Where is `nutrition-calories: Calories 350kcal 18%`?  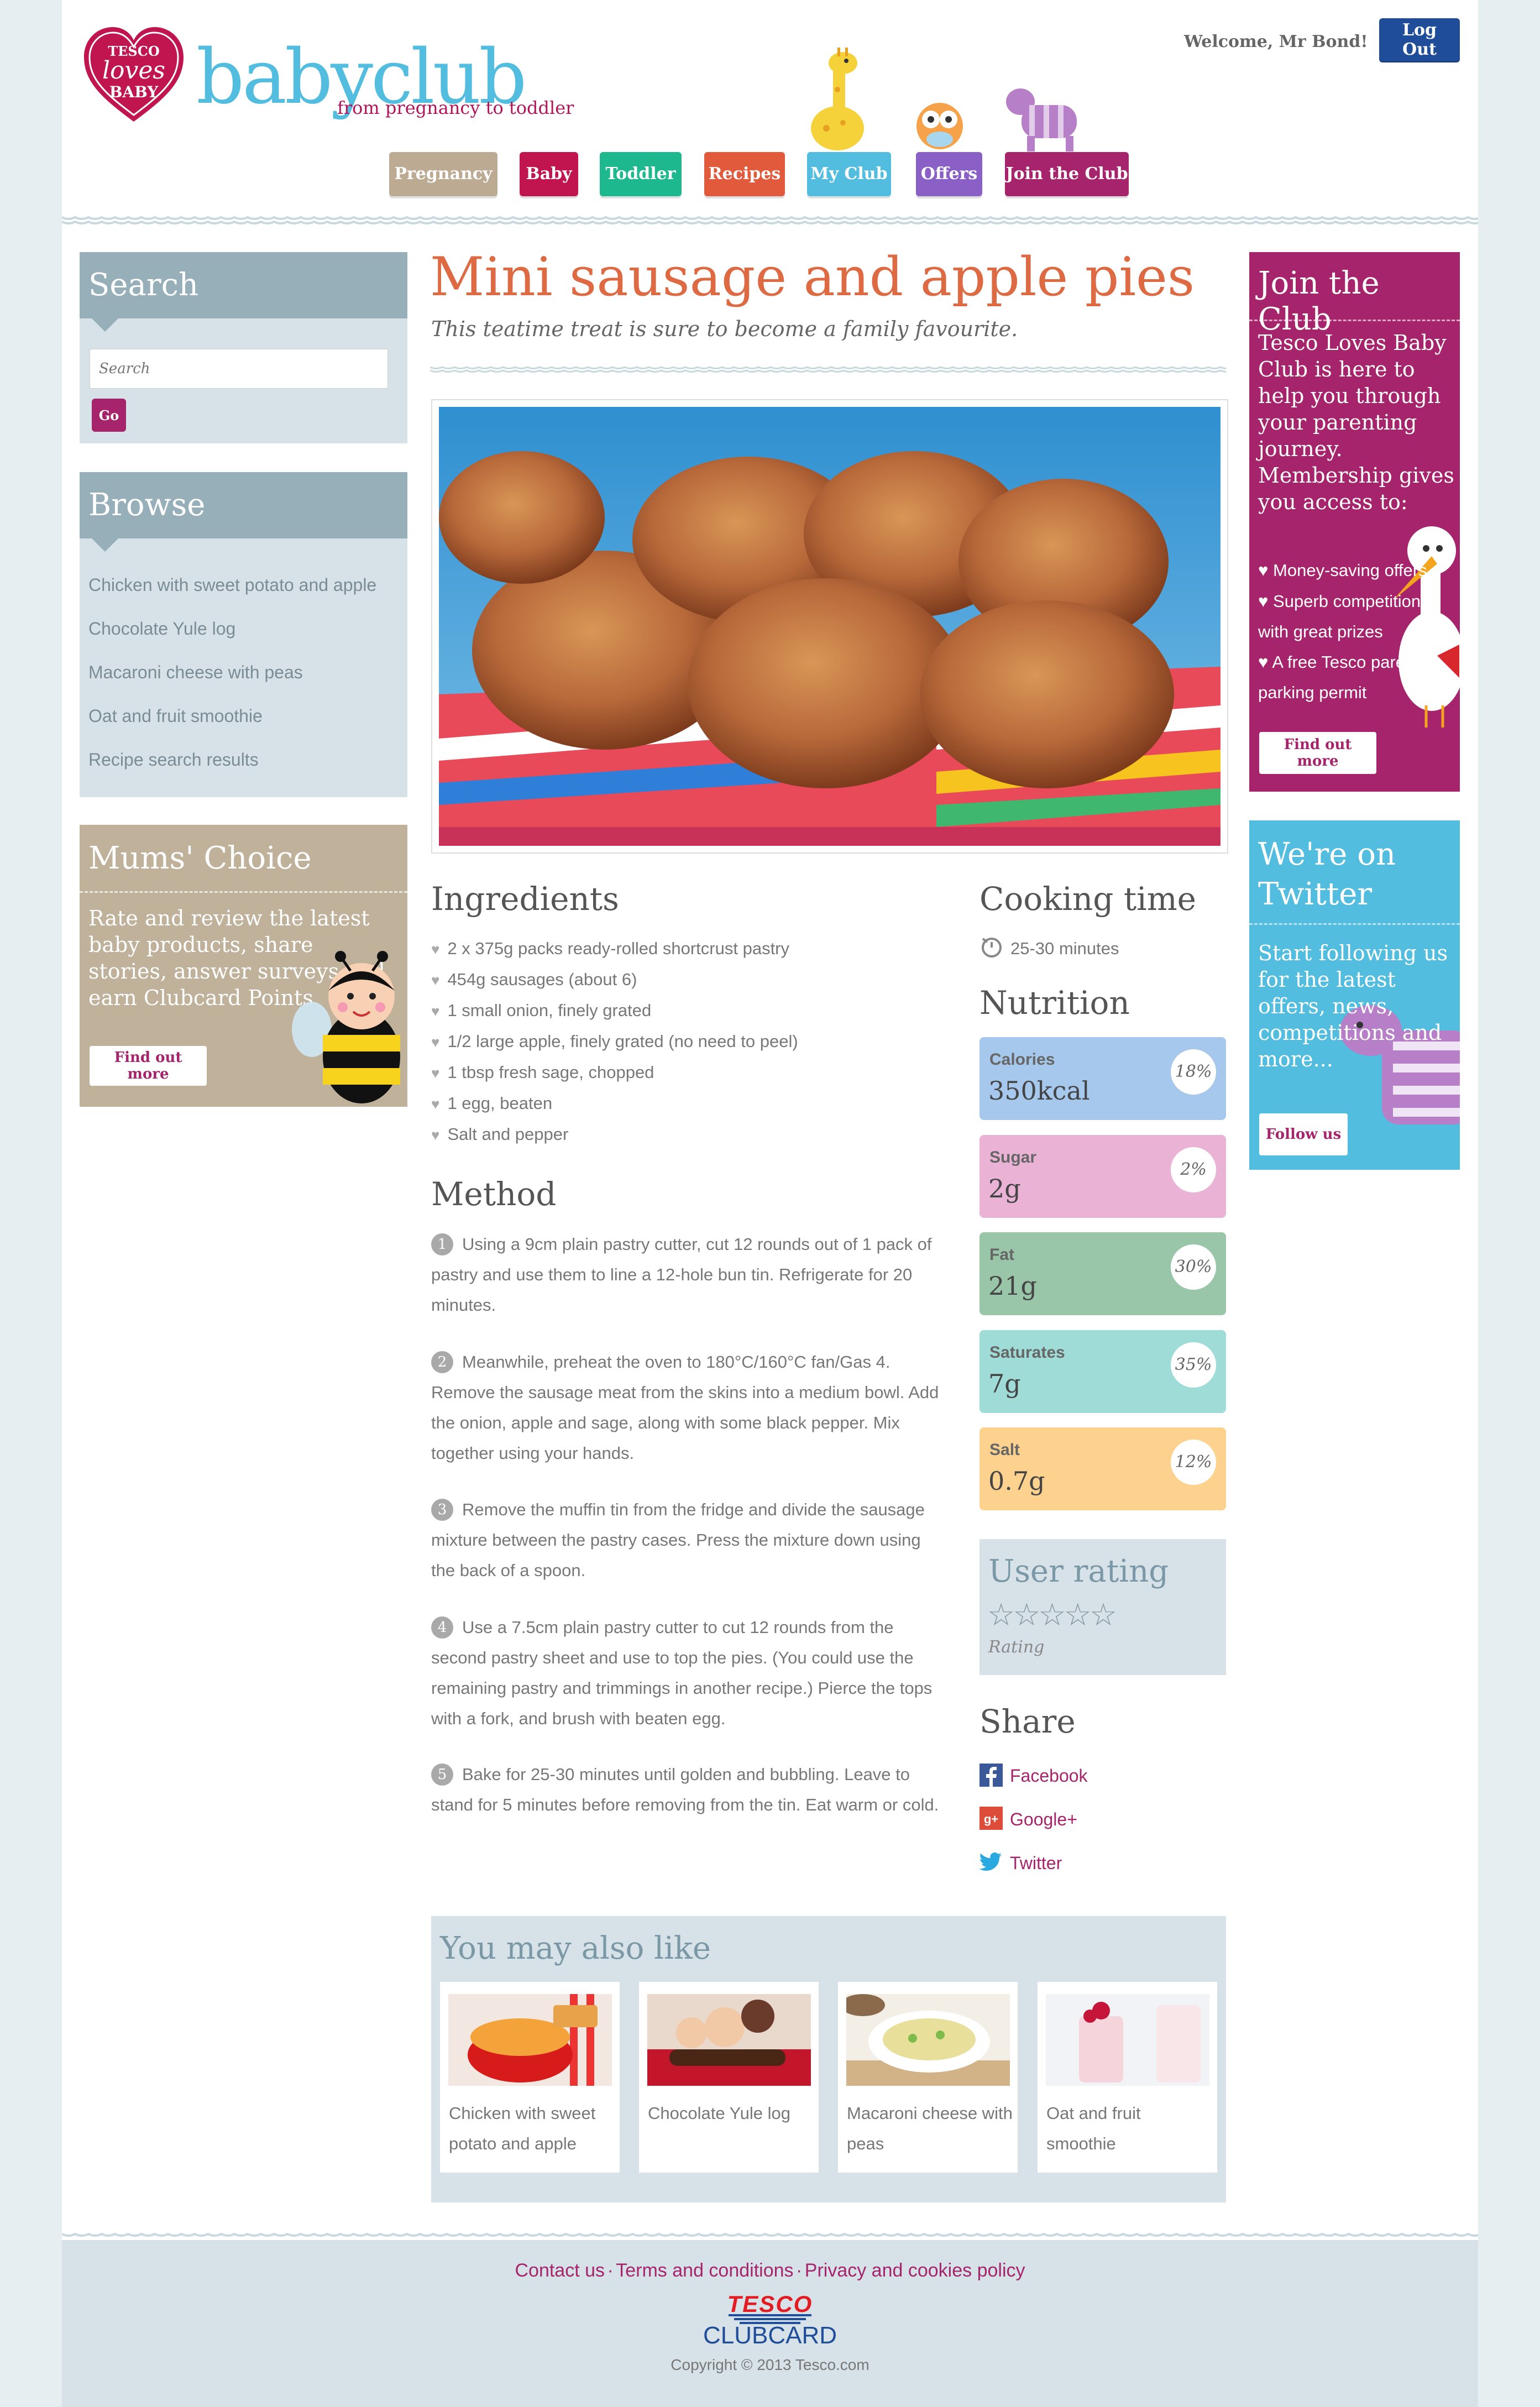
nutrition-calories: Calories 350kcal 18% is located at coordinates (1102, 1078).